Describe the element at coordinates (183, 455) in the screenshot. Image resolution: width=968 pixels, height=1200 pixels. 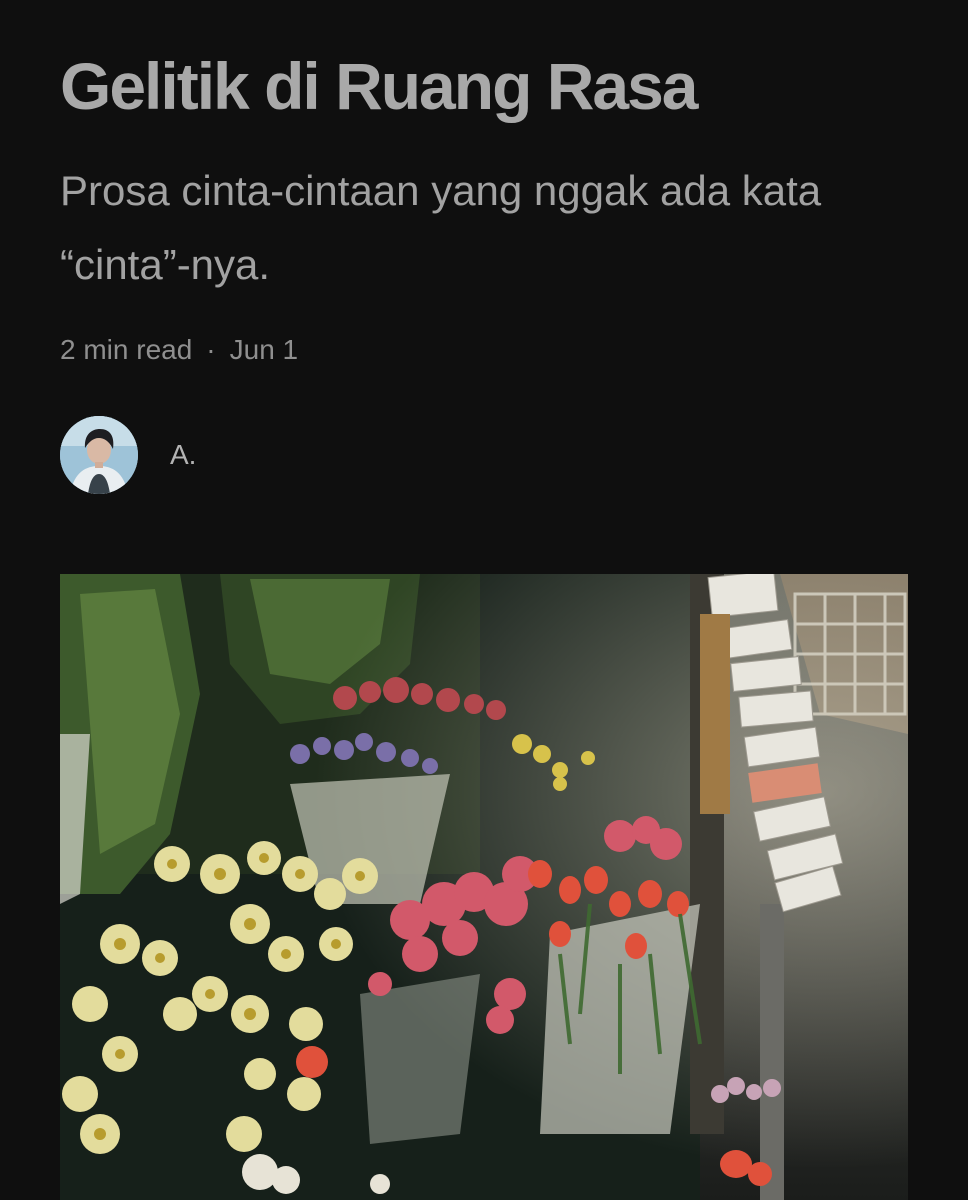
I see `author-name: A.` at that location.